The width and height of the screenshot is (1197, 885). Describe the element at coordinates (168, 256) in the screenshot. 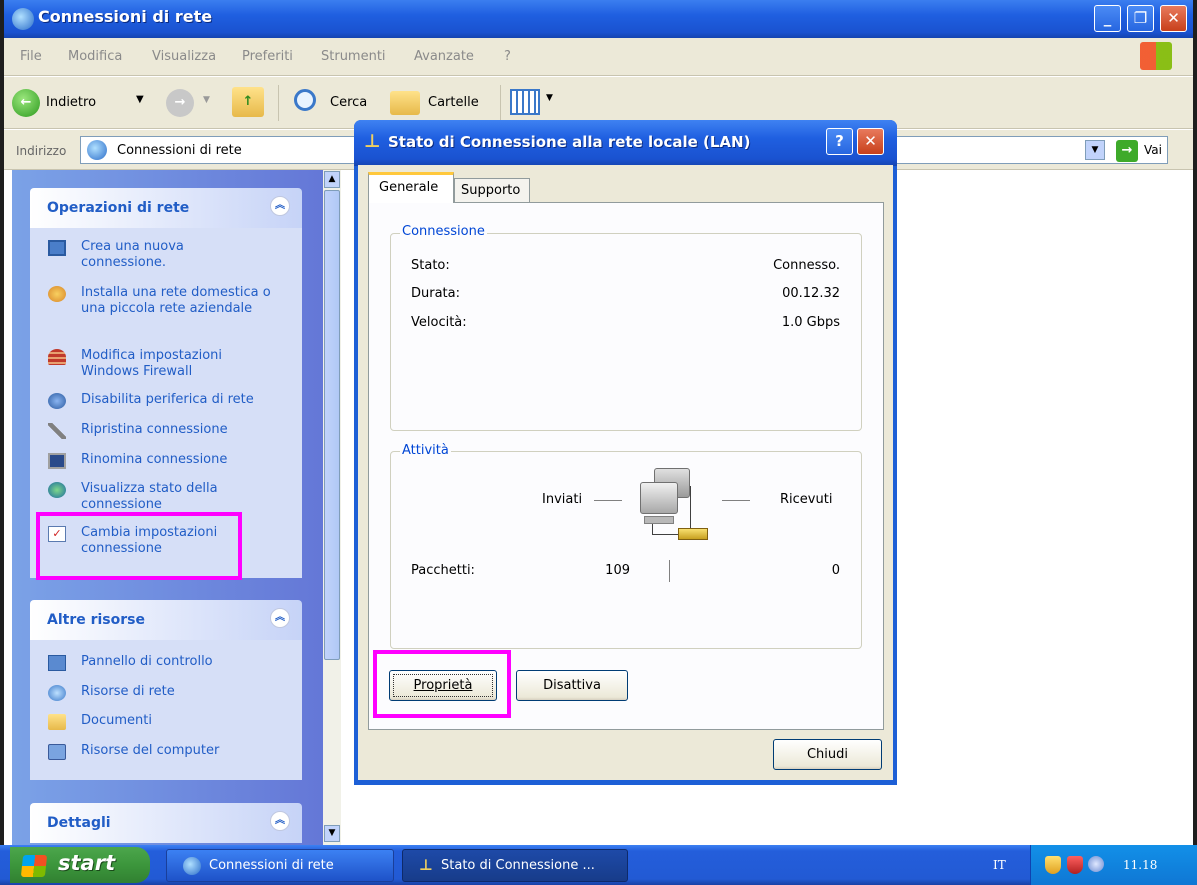

I see `task-create-connection: Crea una nuova connessione.` at that location.